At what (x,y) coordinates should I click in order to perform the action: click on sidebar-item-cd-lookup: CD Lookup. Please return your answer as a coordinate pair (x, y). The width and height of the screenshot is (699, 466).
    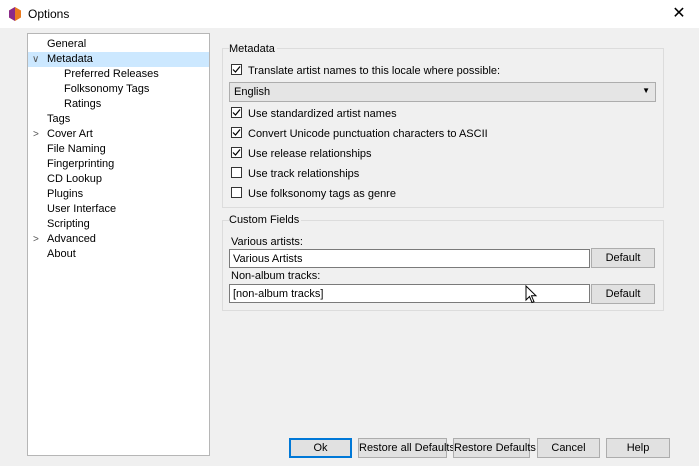
    Looking at the image, I should click on (74, 179).